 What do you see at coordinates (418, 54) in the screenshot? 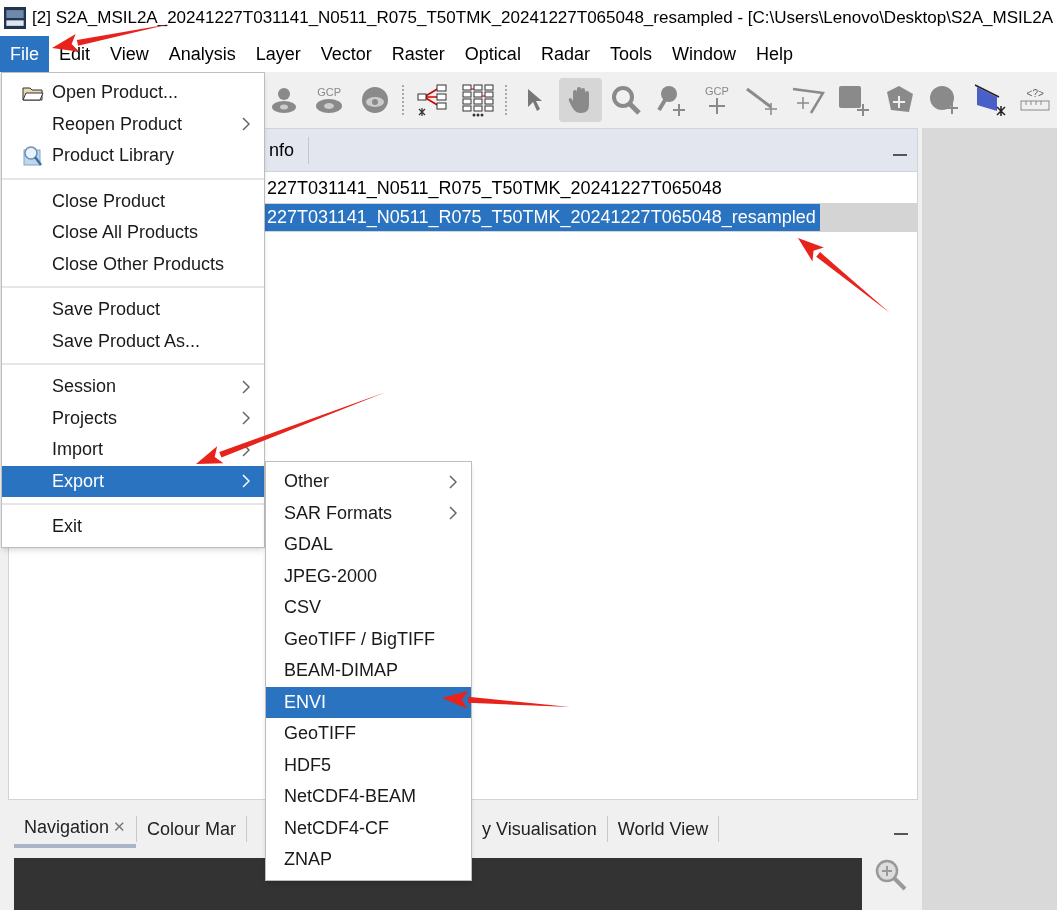
I see `menu-bar-item: Raster` at bounding box center [418, 54].